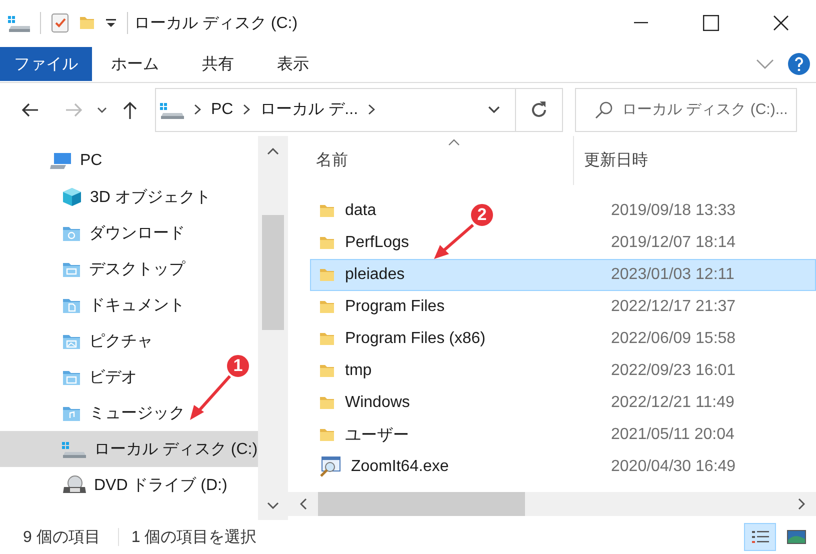  What do you see at coordinates (604, 109) in the screenshot?
I see `search-icon` at bounding box center [604, 109].